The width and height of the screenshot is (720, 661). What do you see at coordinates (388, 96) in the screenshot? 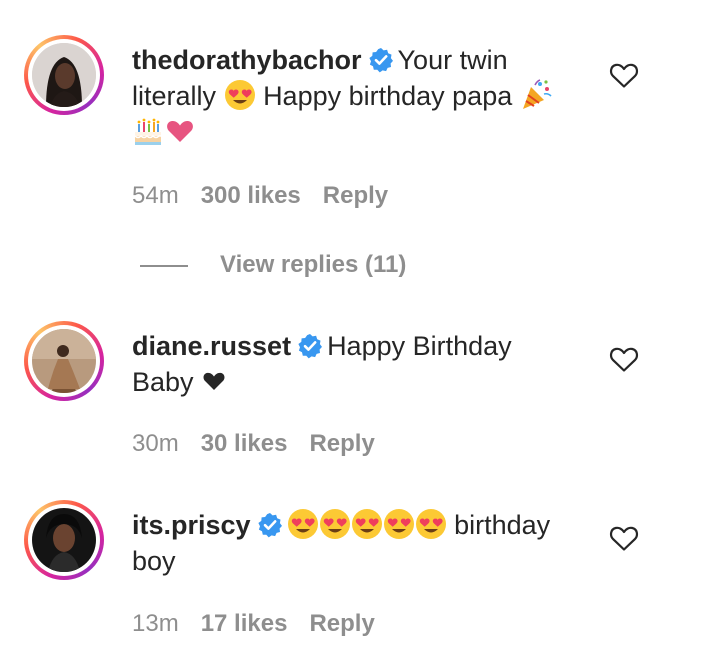
I see `comment-text-part: Happy birthday papa` at bounding box center [388, 96].